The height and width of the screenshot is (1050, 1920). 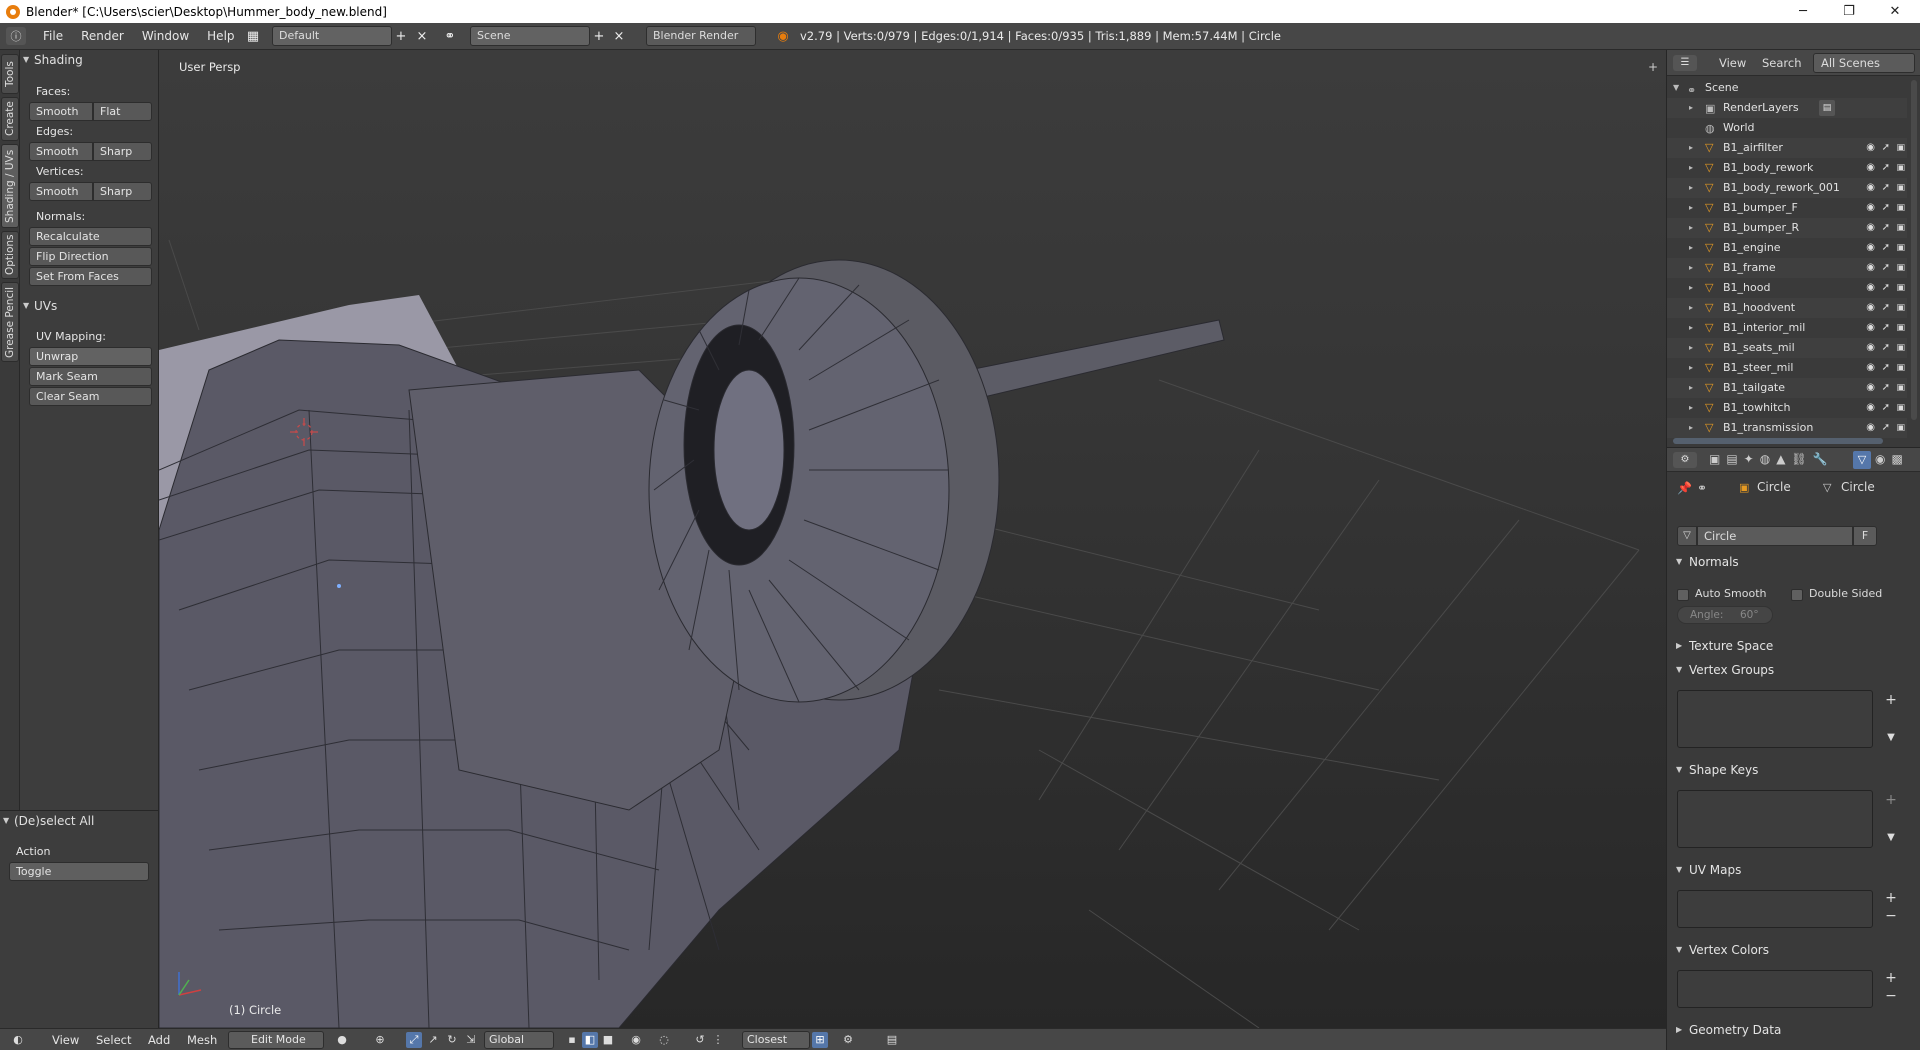 What do you see at coordinates (1914, 250) in the screenshot?
I see `outliner-vscroll` at bounding box center [1914, 250].